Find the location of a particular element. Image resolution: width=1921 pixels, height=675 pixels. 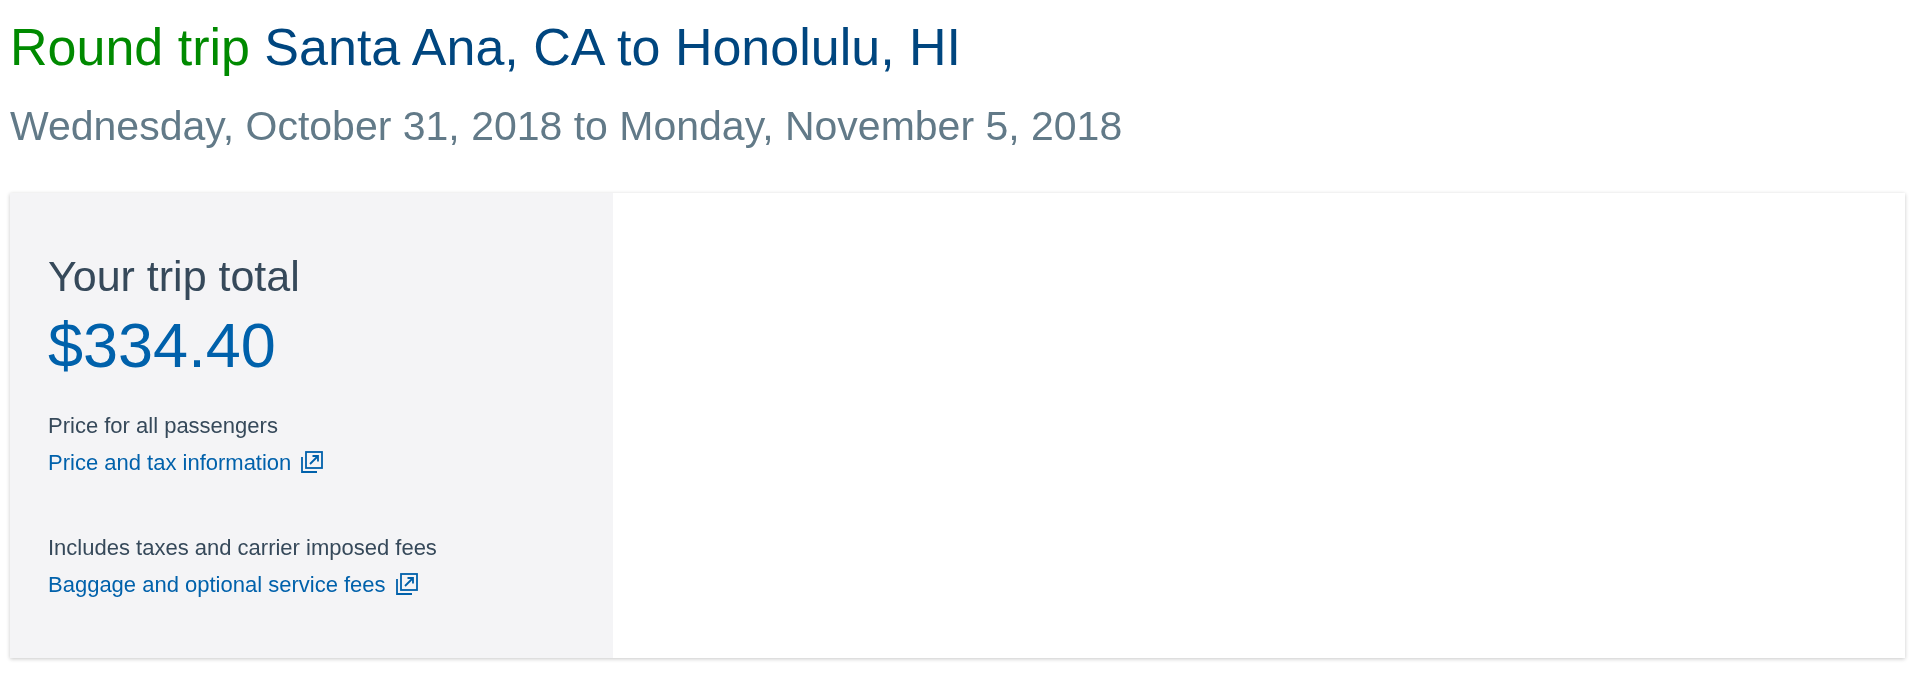

price-note: Price for all passengers is located at coordinates (163, 425).